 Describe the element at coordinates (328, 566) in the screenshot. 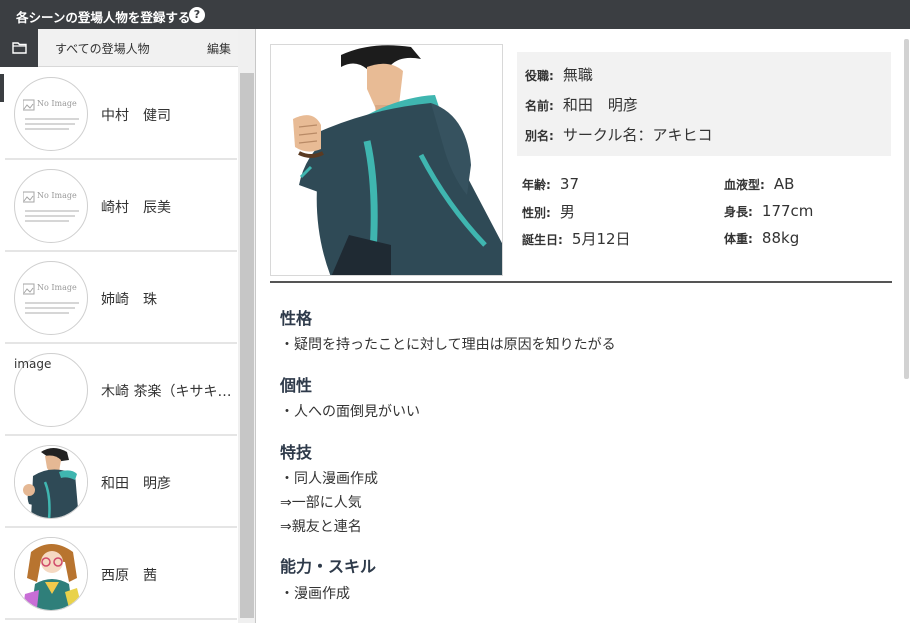

I see `section-title-abilities: 能力・スキル` at that location.